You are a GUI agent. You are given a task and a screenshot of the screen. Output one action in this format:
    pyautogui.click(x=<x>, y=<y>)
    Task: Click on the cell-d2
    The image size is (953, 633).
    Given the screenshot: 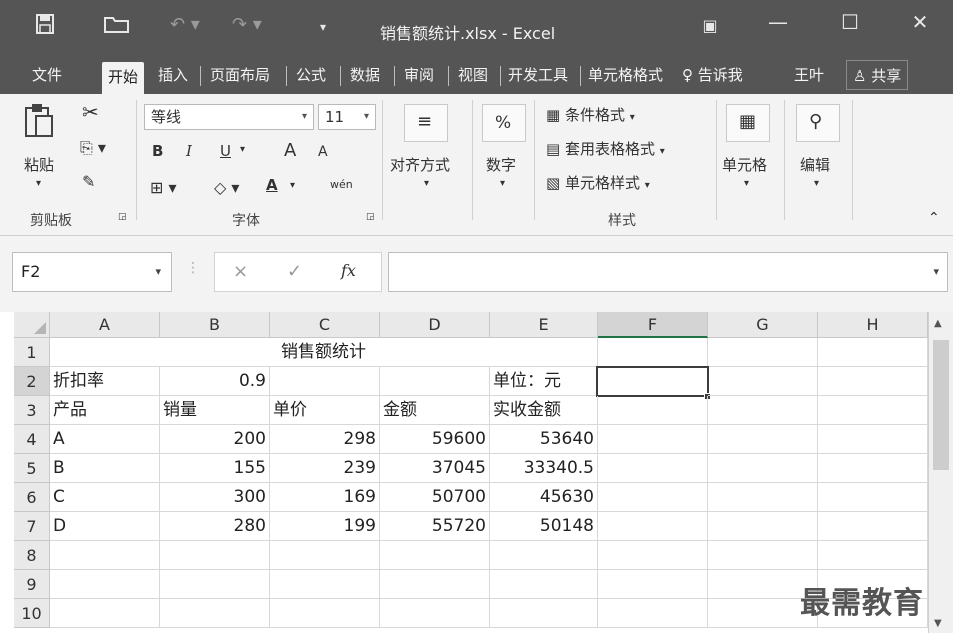 What is the action you would take?
    pyautogui.click(x=435, y=381)
    